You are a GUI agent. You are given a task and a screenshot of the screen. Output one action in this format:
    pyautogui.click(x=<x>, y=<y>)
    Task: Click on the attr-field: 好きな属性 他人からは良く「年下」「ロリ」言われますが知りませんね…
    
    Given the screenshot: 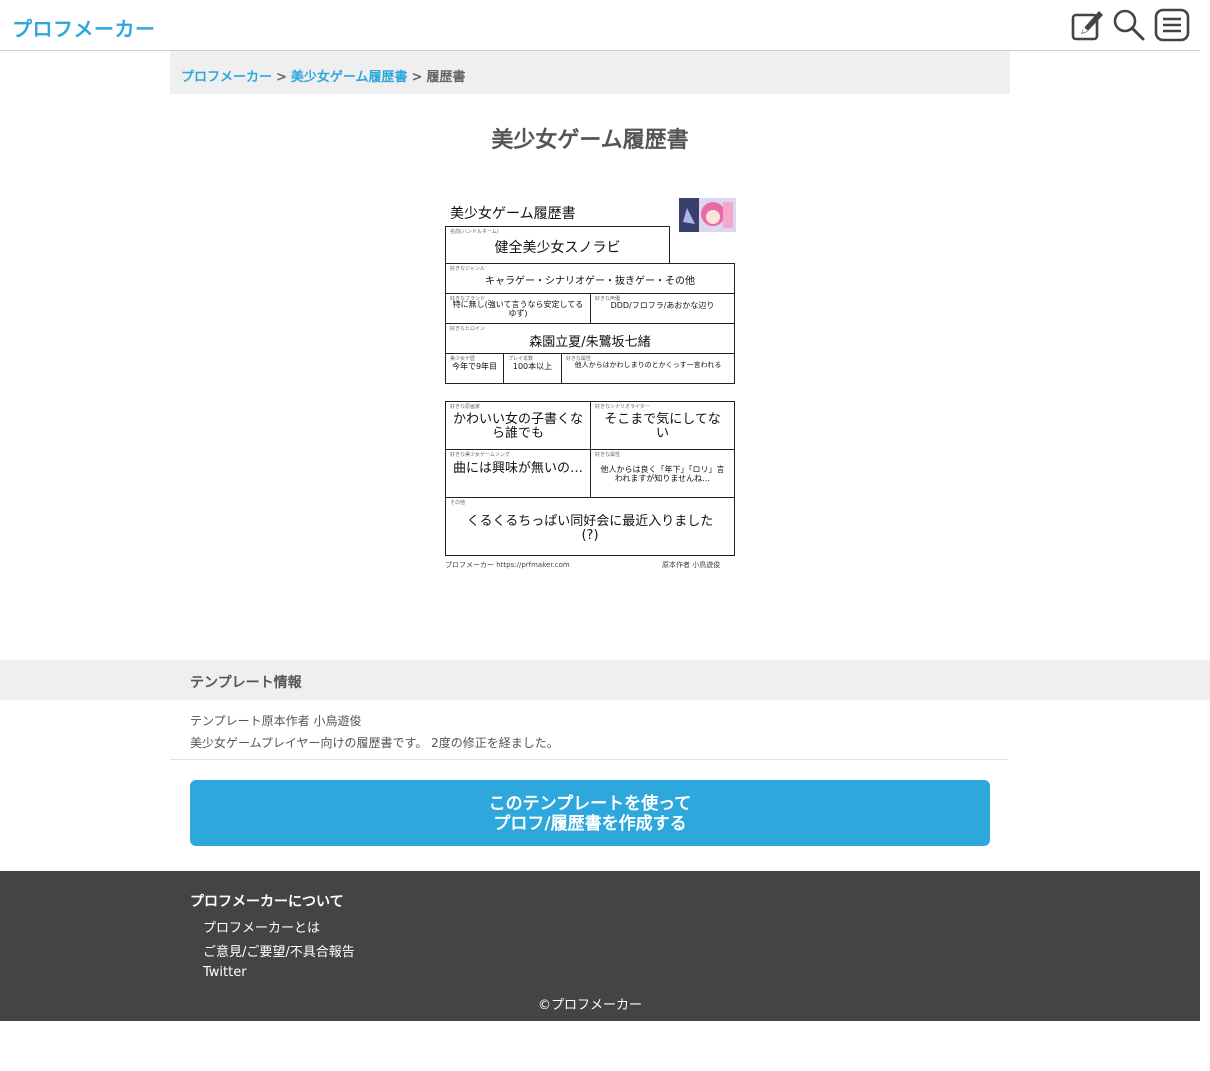 What is the action you would take?
    pyautogui.click(x=662, y=474)
    